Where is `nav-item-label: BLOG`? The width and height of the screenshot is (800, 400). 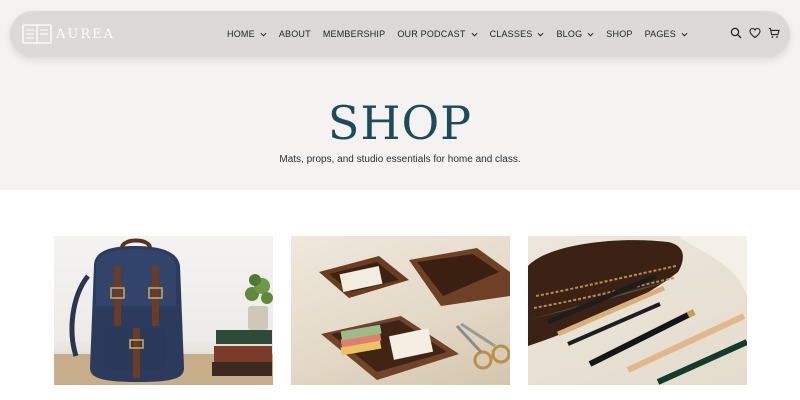 nav-item-label: BLOG is located at coordinates (569, 34).